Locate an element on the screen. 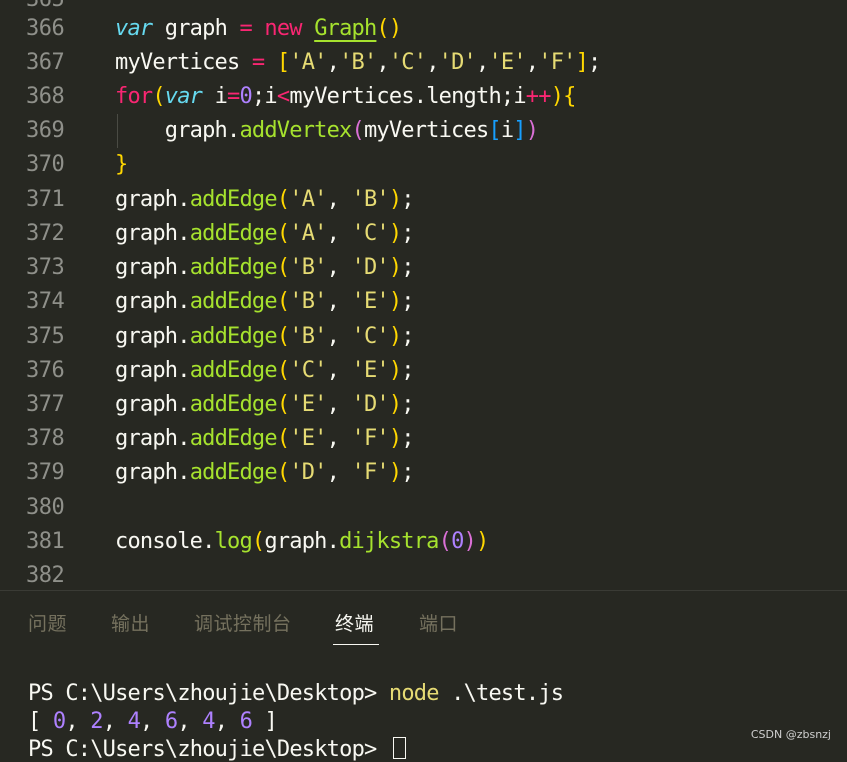 The image size is (847, 762). line-number: 373 is located at coordinates (45, 267).